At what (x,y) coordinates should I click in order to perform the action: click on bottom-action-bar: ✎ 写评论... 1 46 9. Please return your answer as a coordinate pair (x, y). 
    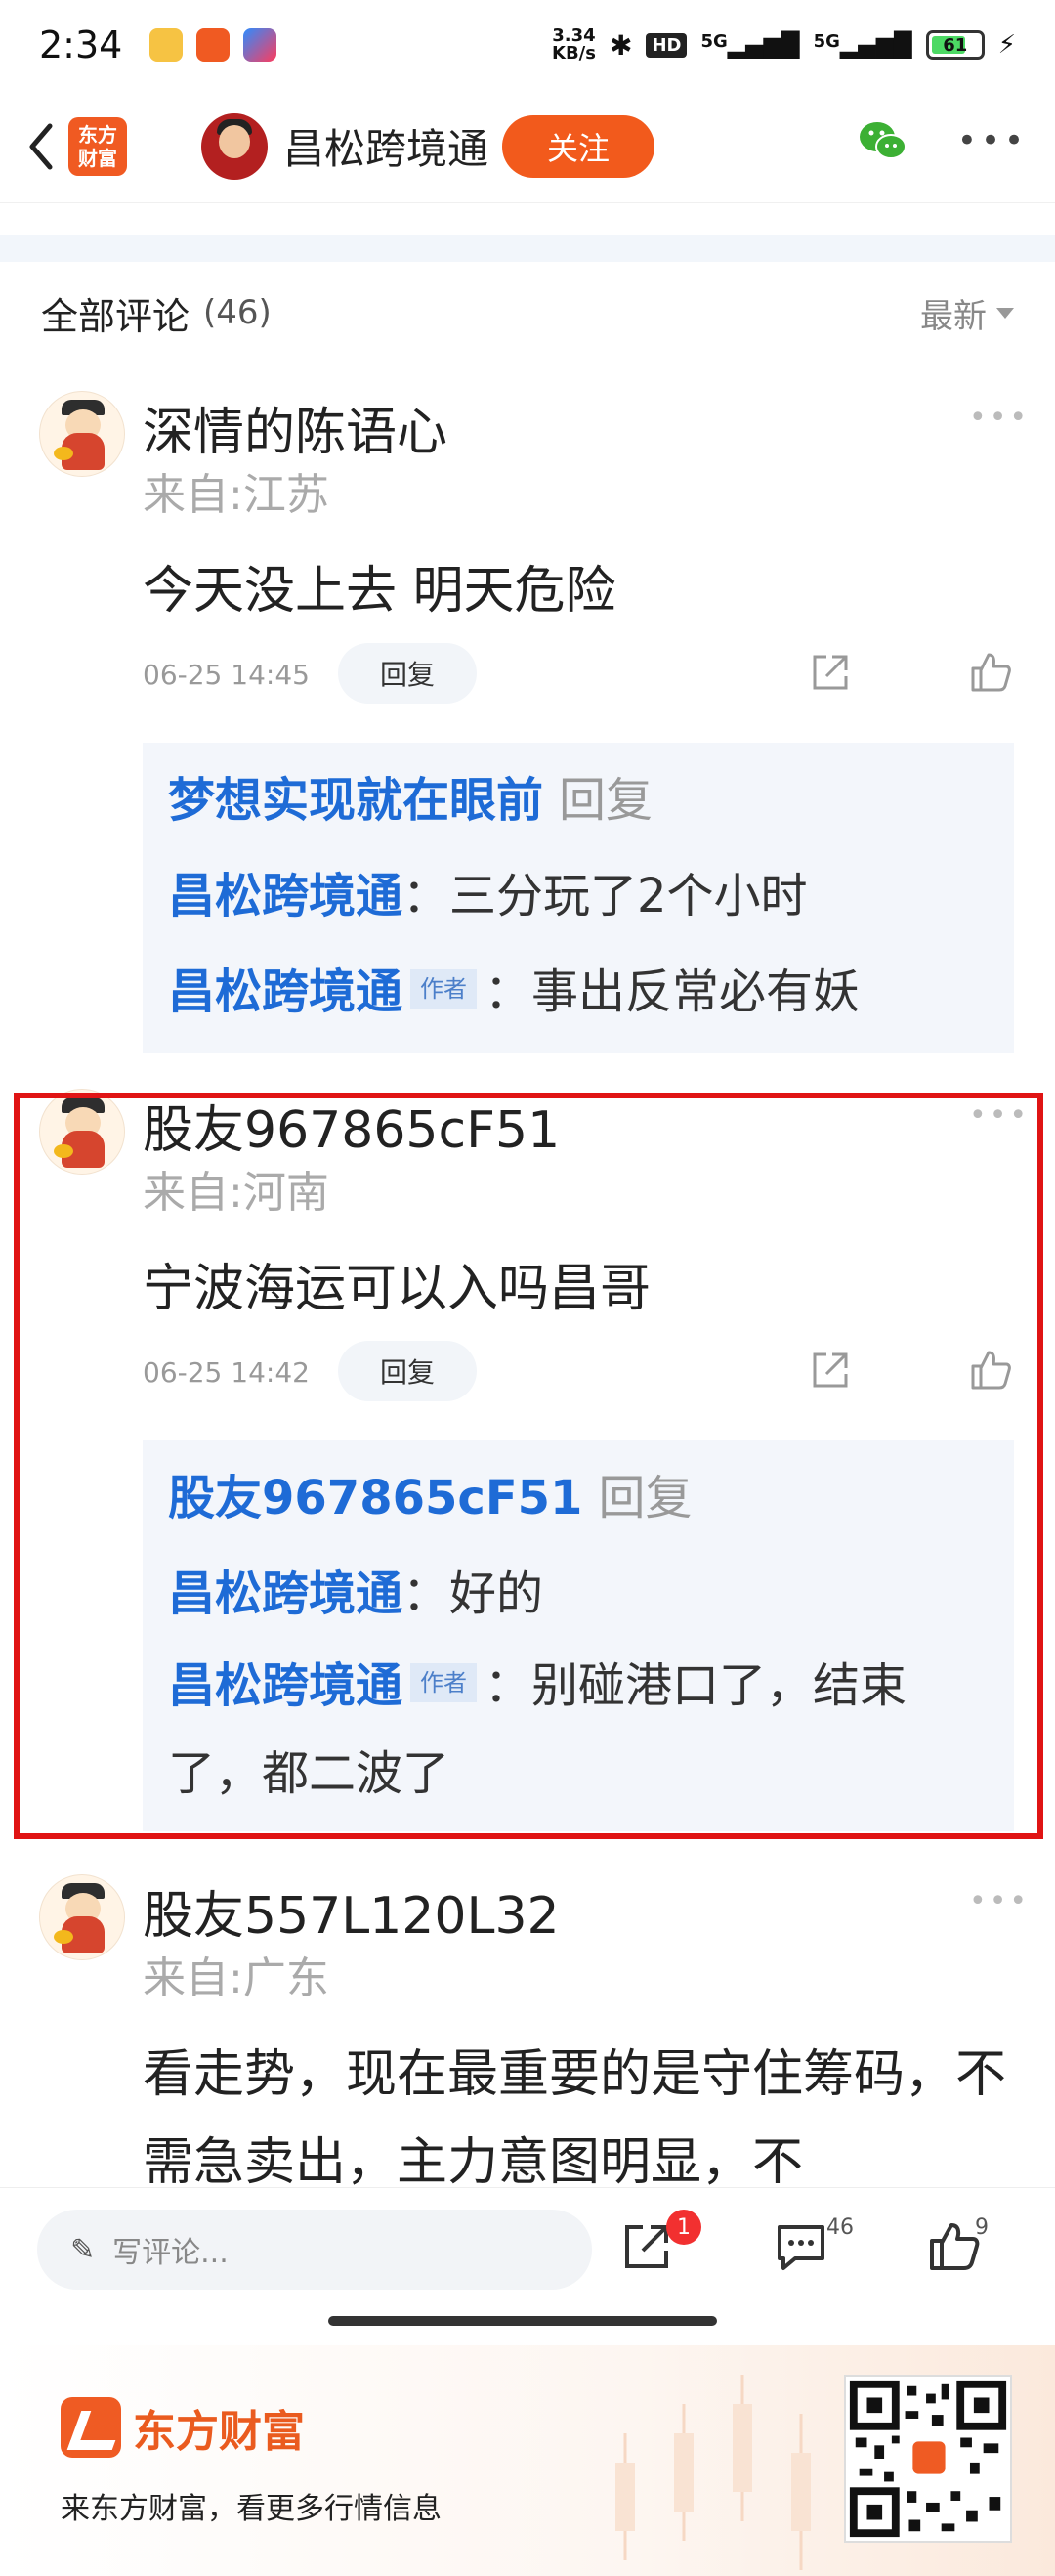
    Looking at the image, I should click on (527, 2251).